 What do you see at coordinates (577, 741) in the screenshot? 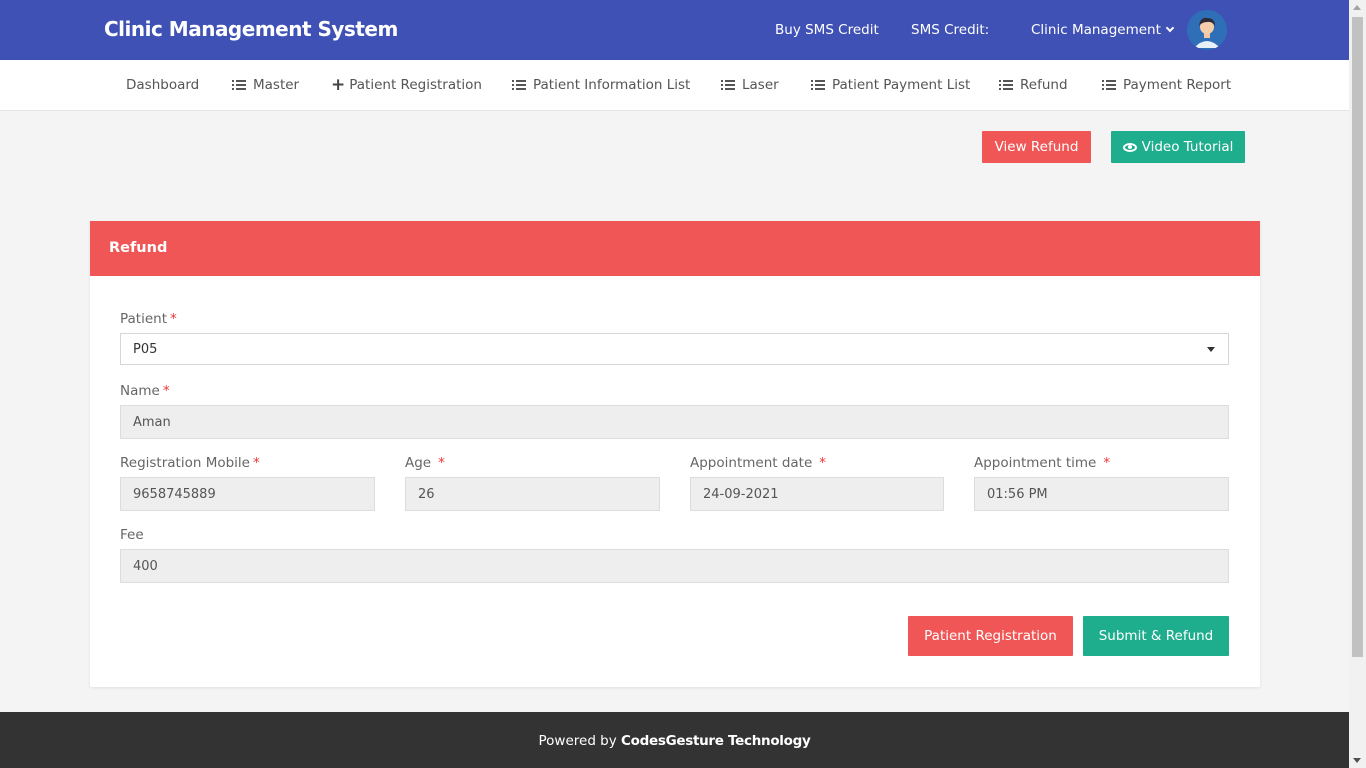
I see `footer-prefix: Powered by` at bounding box center [577, 741].